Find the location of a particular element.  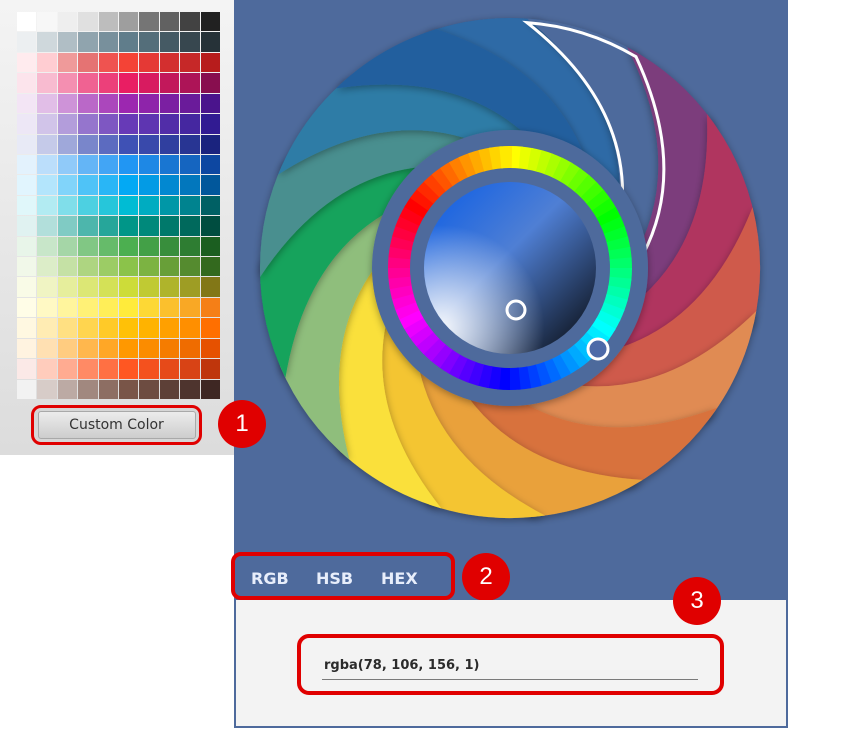

tab-hsb: HSB is located at coordinates (334, 578).